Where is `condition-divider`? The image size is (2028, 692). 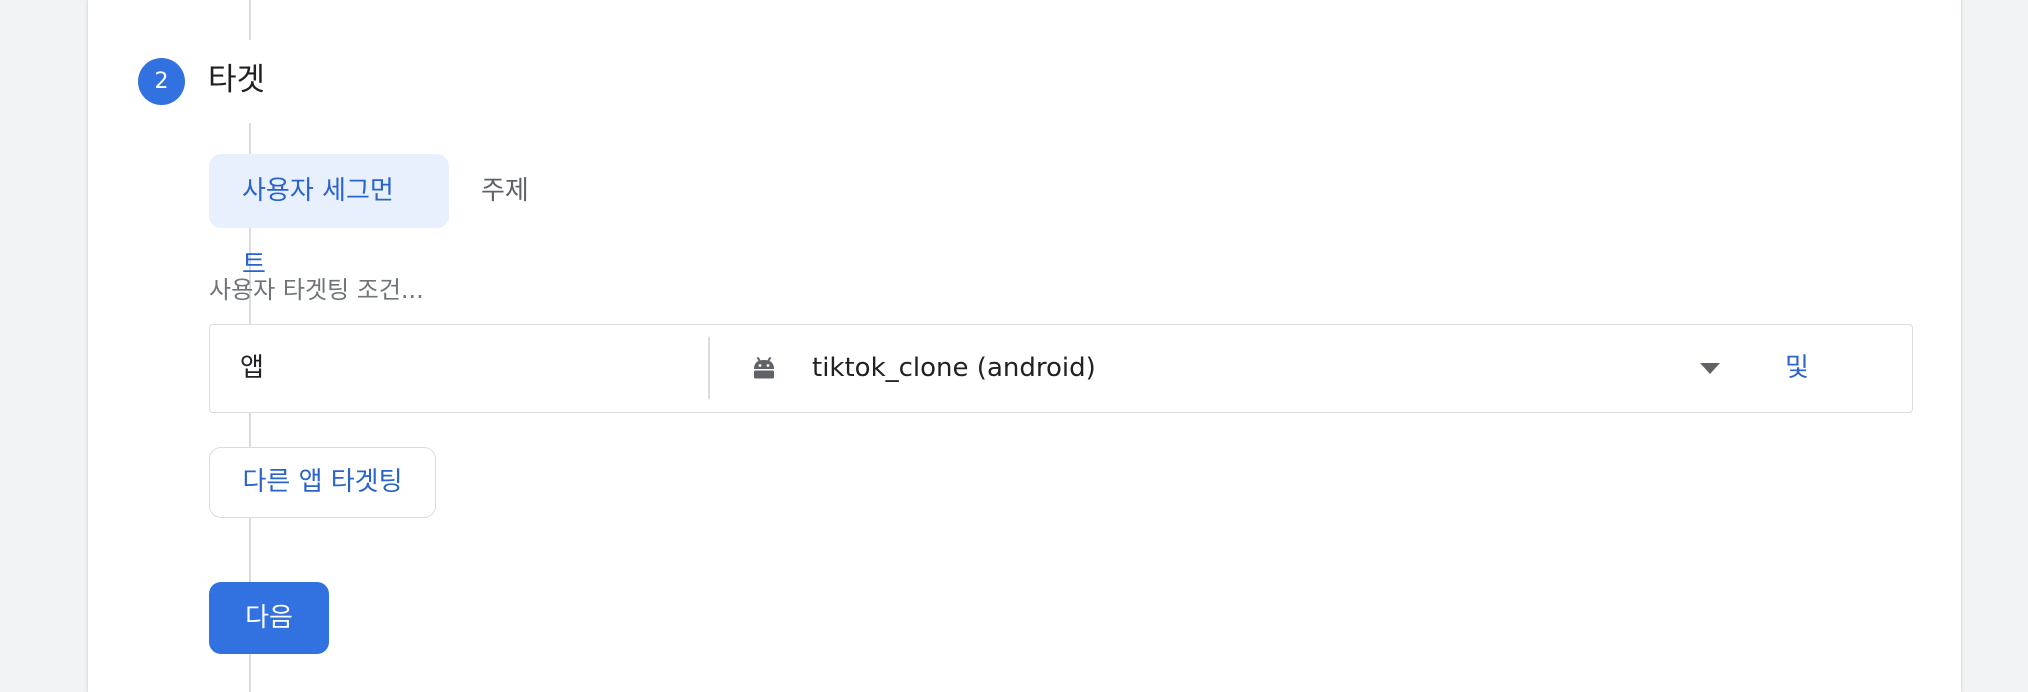
condition-divider is located at coordinates (709, 368).